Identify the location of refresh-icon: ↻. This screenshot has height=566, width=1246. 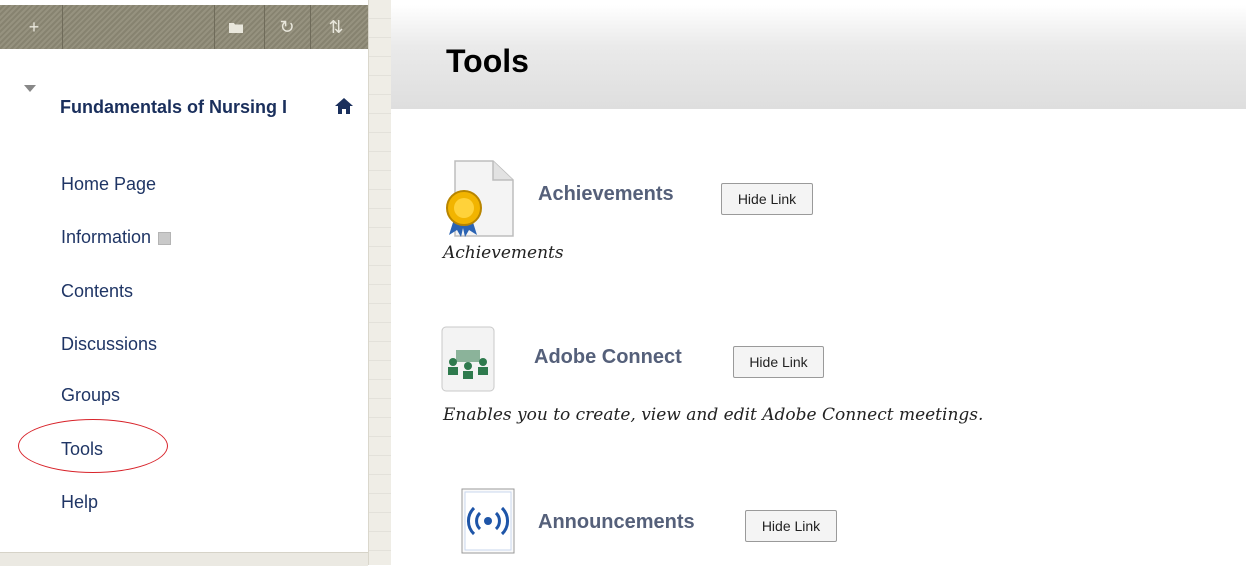
(287, 27).